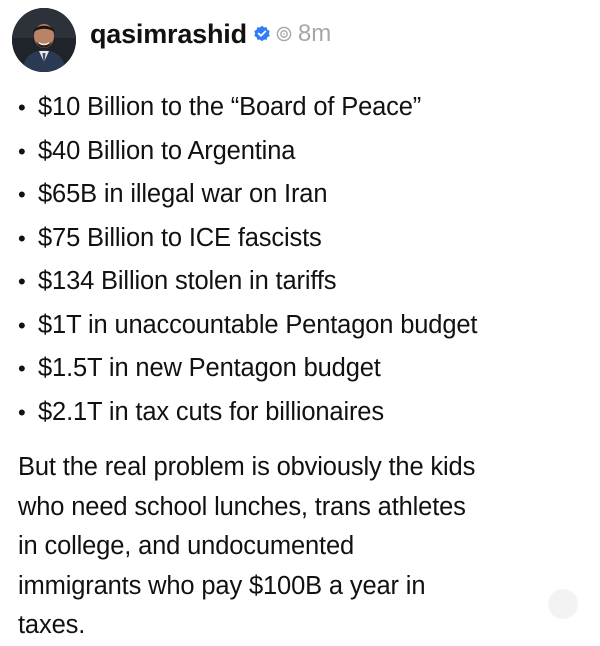 Image resolution: width=600 pixels, height=646 pixels. What do you see at coordinates (284, 34) in the screenshot?
I see `clock-icon` at bounding box center [284, 34].